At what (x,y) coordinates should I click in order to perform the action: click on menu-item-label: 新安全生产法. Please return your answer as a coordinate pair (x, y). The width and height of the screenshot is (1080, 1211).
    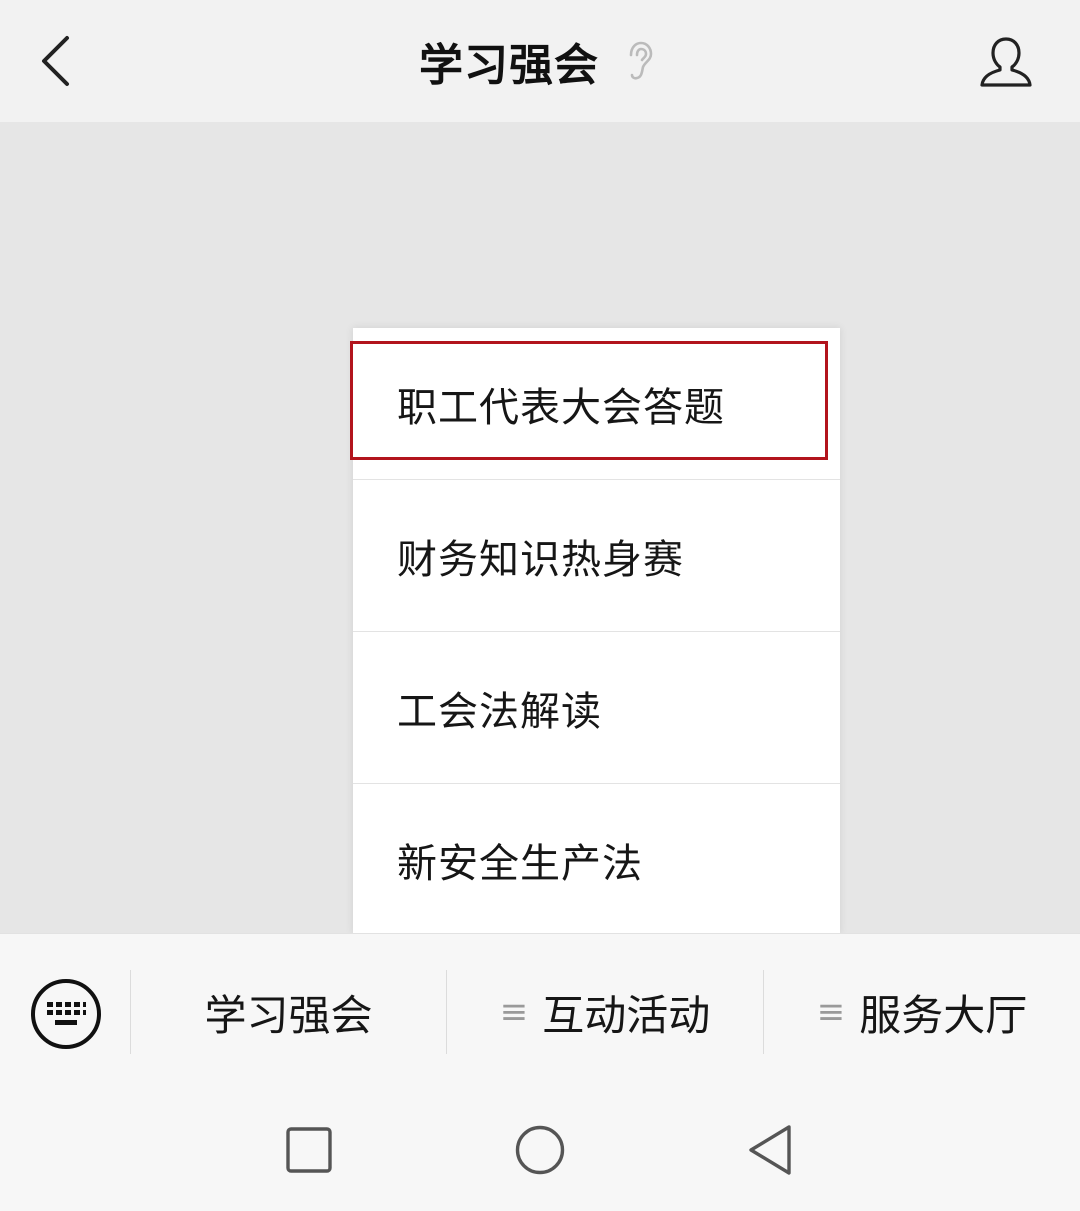
    Looking at the image, I should click on (520, 864).